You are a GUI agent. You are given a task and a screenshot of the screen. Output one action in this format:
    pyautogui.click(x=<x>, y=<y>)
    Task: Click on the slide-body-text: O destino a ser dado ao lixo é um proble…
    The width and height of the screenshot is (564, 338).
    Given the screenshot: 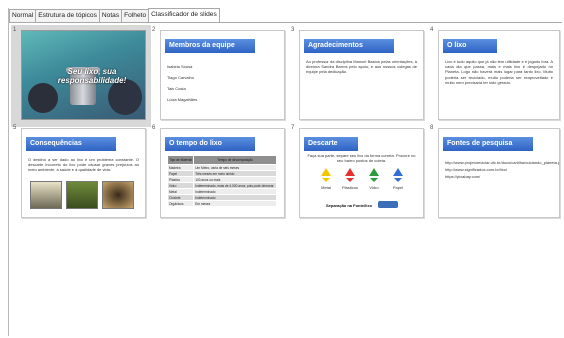 What is the action you would take?
    pyautogui.click(x=83, y=165)
    